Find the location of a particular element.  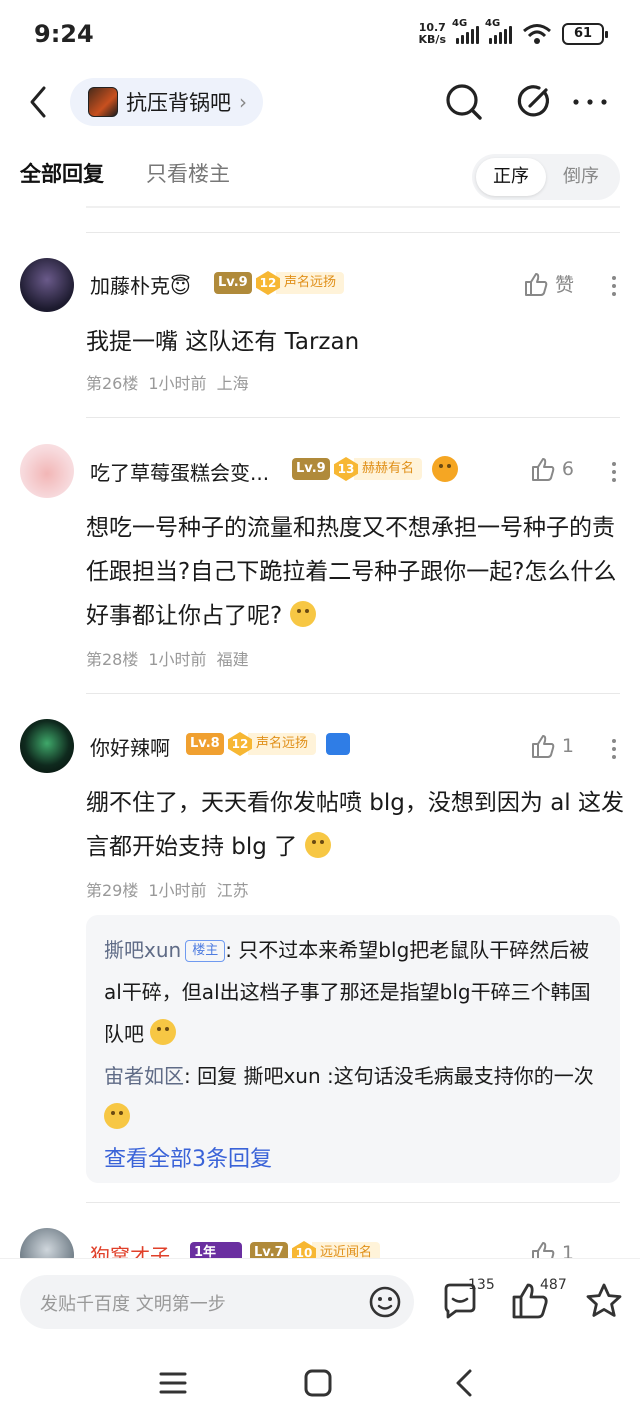

chevron-right-icon: › is located at coordinates (243, 102).